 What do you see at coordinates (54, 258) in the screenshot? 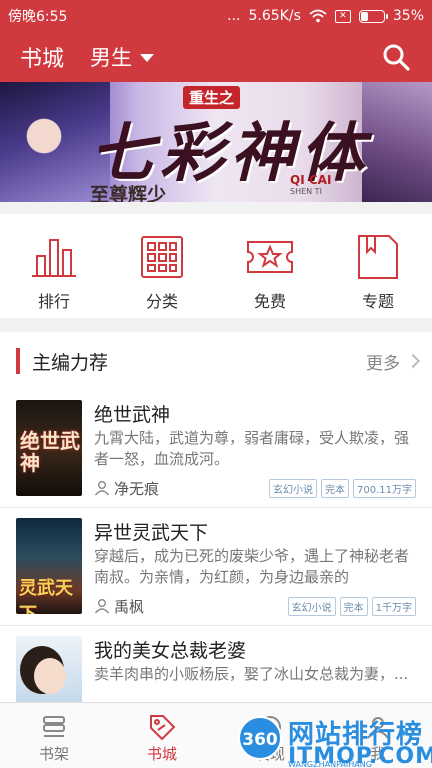
I see `ranking-bars-icon` at bounding box center [54, 258].